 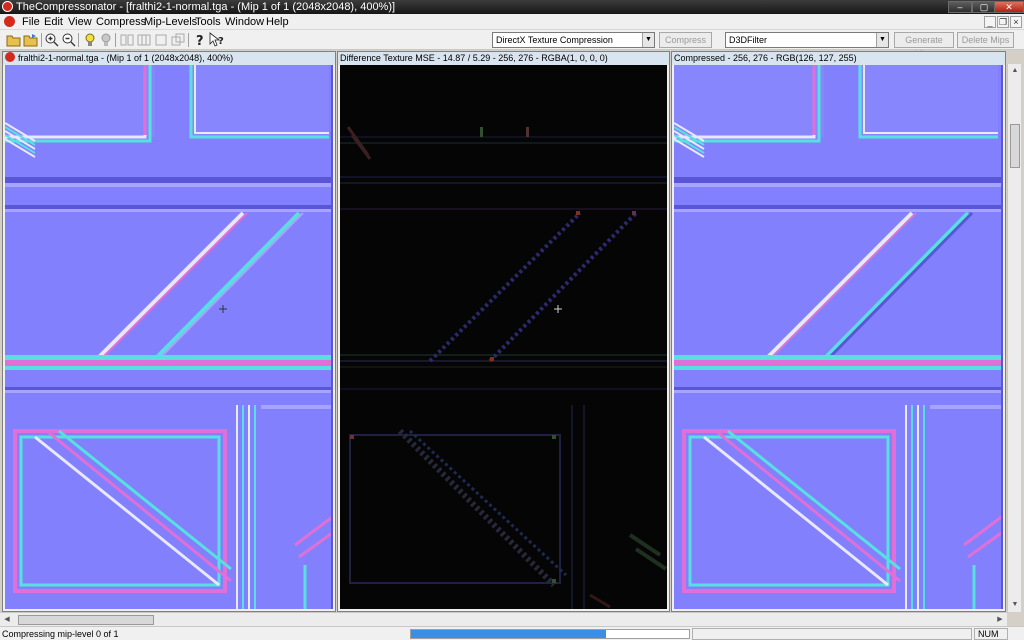 What do you see at coordinates (31, 22) in the screenshot?
I see `menu-file: File` at bounding box center [31, 22].